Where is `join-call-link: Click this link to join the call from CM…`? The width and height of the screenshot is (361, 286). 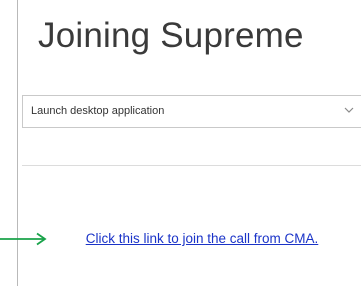 join-call-link: Click this link to join the call from CM… is located at coordinates (202, 239).